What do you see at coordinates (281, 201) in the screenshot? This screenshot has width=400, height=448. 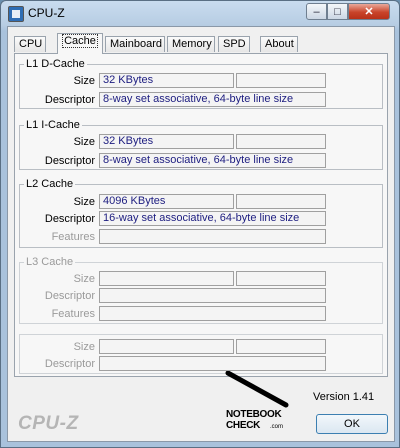 I see `l2-size-extra-field` at bounding box center [281, 201].